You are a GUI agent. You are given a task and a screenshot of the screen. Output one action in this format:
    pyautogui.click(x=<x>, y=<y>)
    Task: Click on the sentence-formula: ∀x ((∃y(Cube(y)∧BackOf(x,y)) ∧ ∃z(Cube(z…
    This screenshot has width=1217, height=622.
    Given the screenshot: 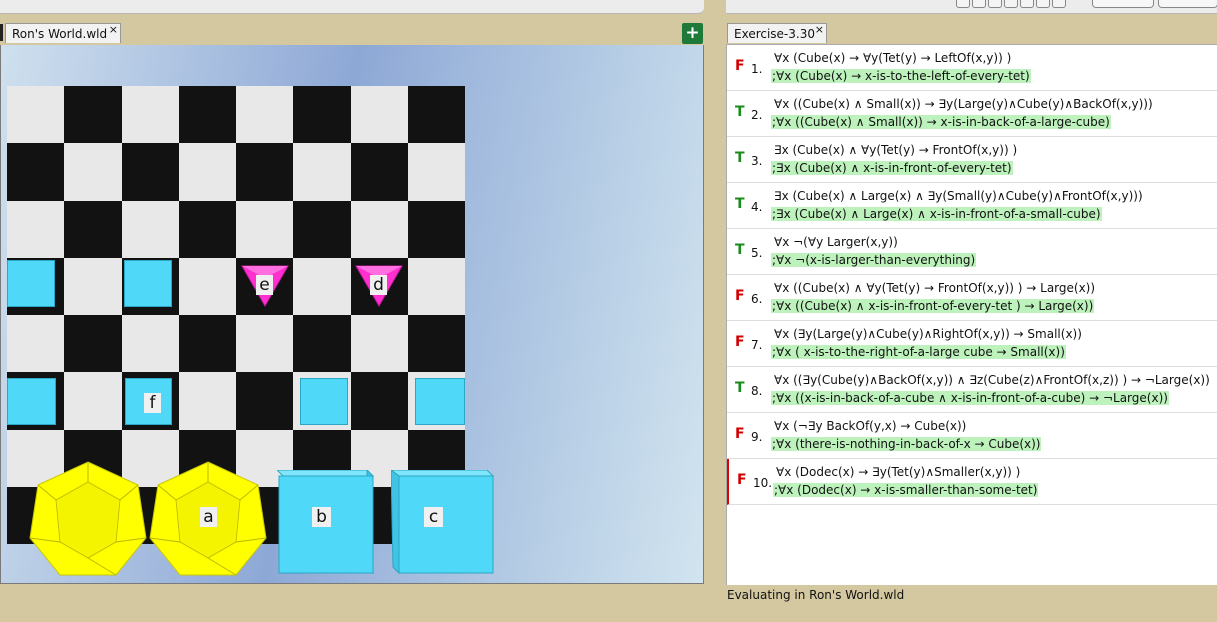 What is the action you would take?
    pyautogui.click(x=992, y=380)
    